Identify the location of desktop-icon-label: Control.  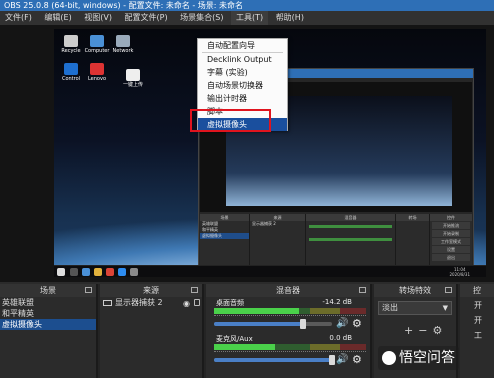
(71, 79).